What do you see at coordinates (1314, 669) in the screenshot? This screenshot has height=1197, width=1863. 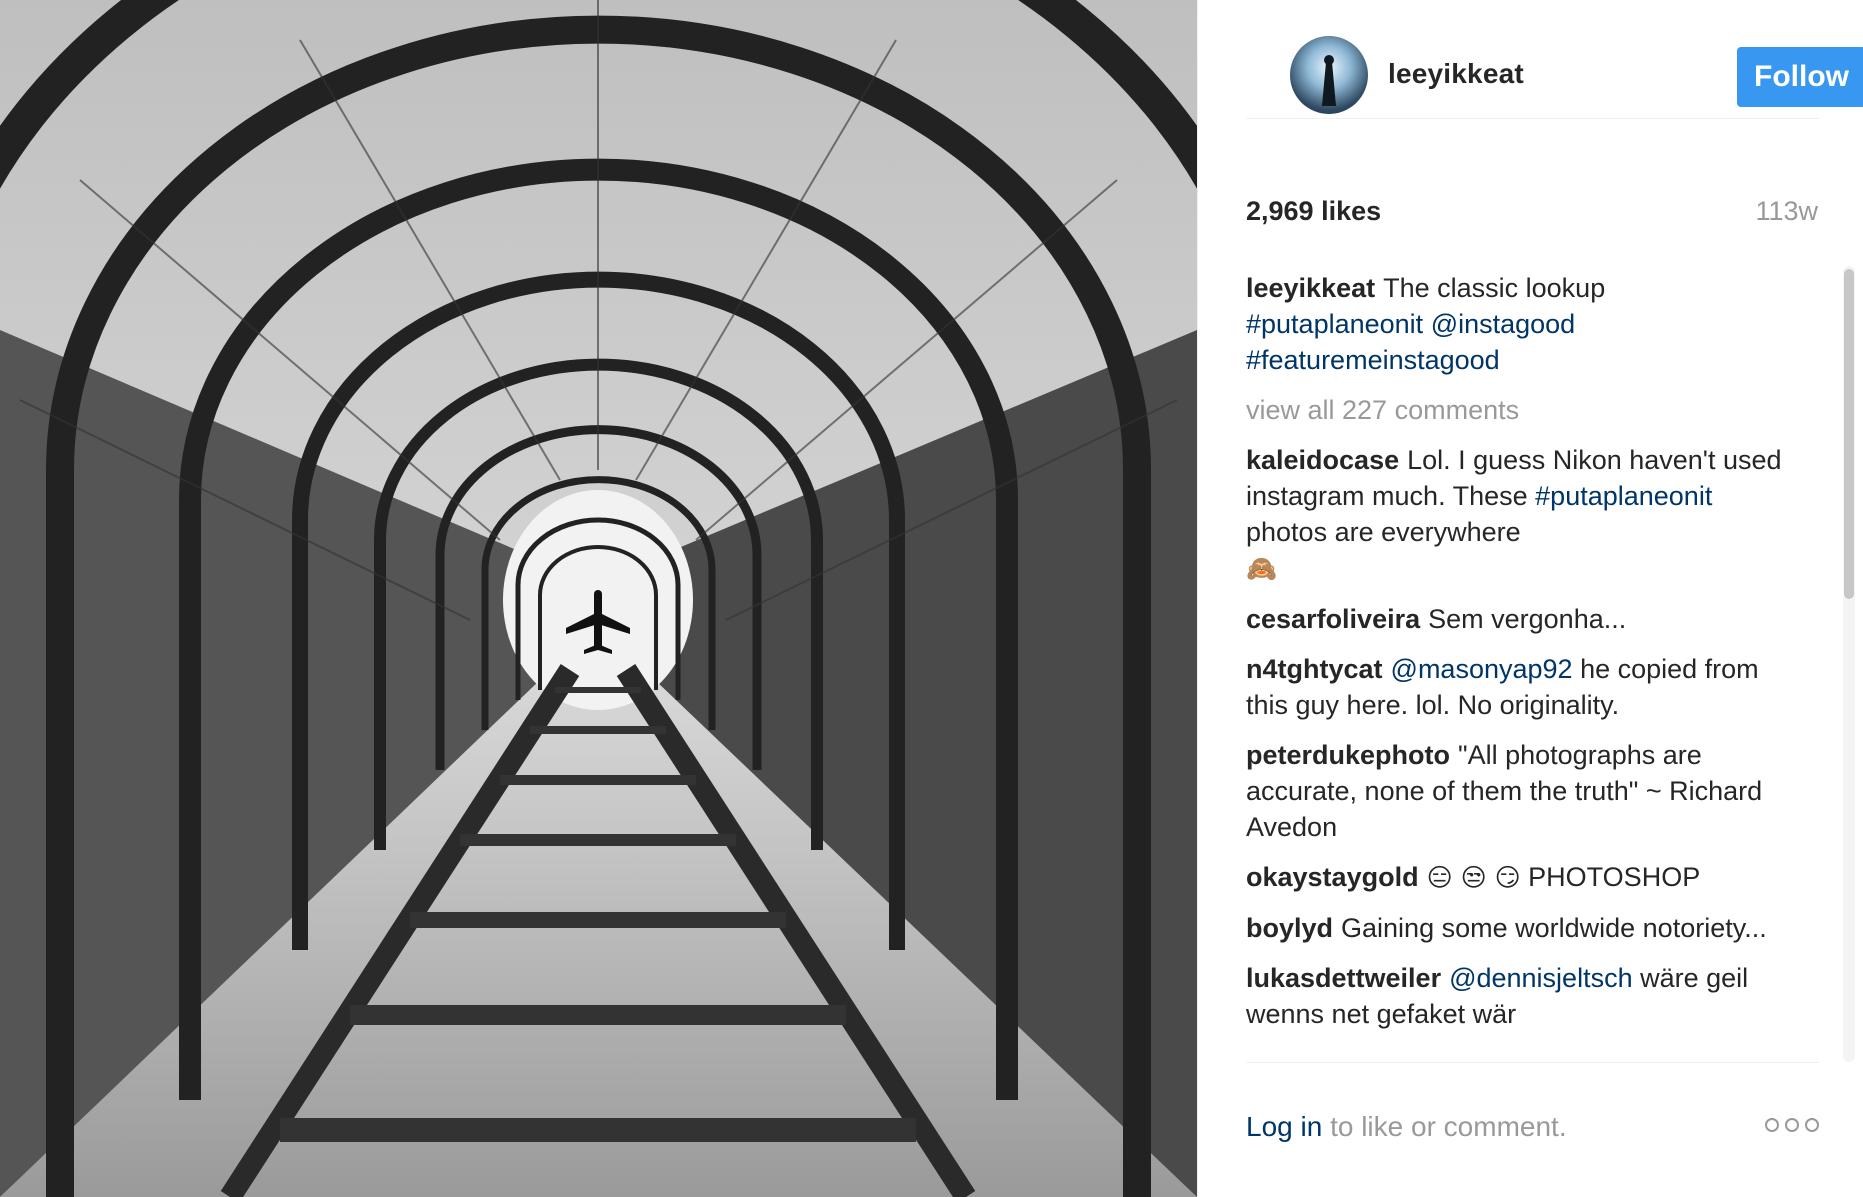 I see `comment-username: n4tghtycat` at bounding box center [1314, 669].